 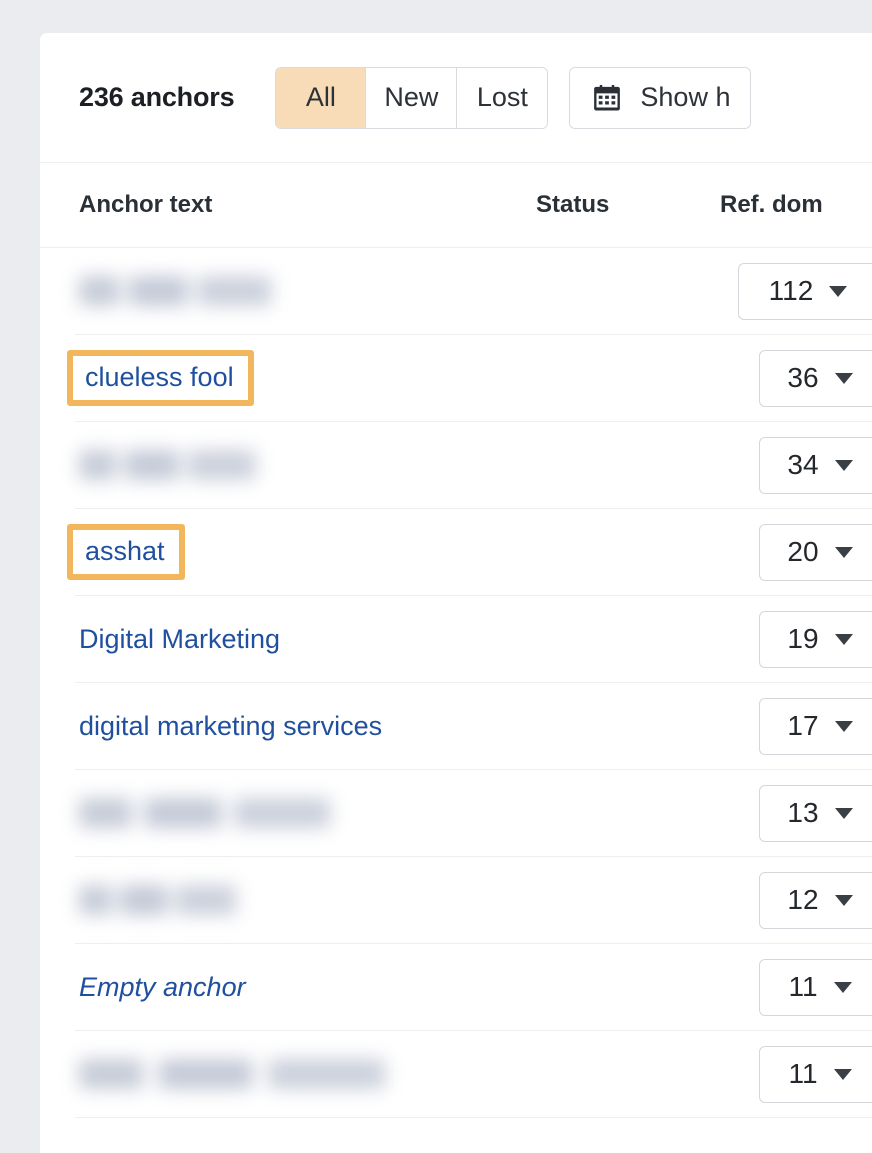 I want to click on calendar-icon, so click(x=607, y=98).